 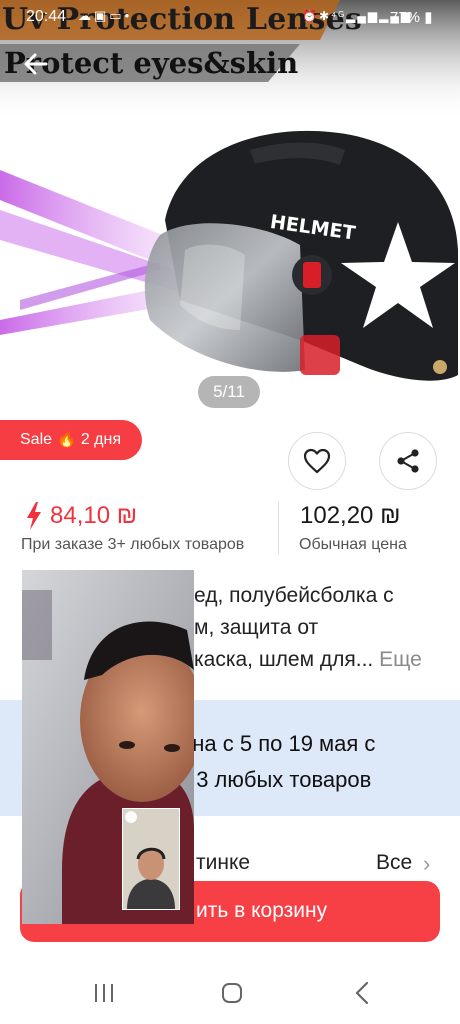 I want to click on home-button, so click(x=232, y=993).